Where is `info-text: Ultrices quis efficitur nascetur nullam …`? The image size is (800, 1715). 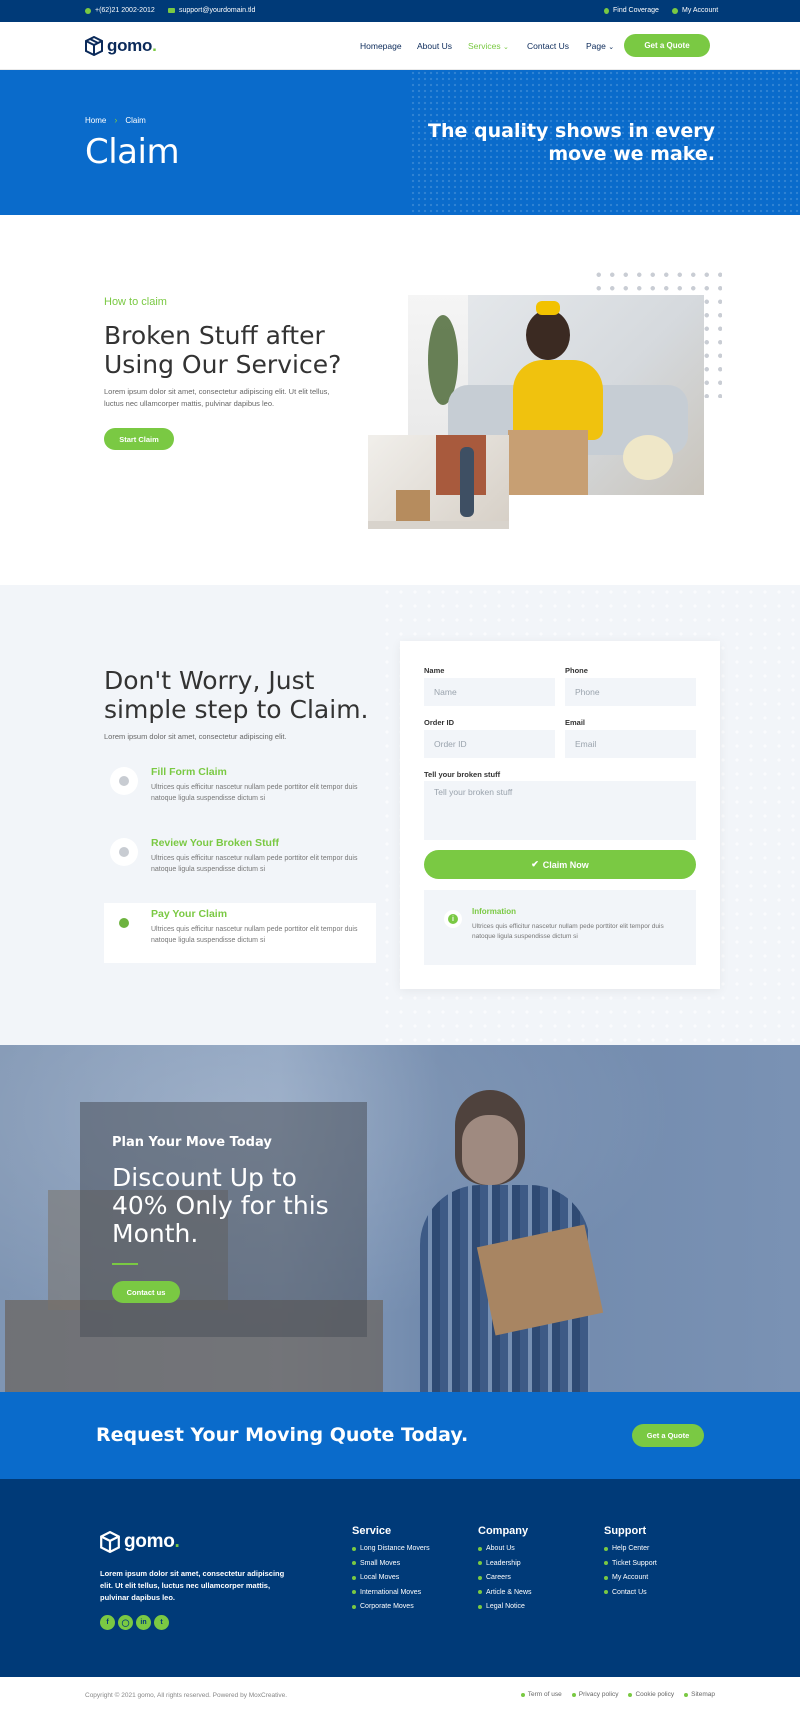
info-text: Ultrices quis efficitur nascetur nullam … is located at coordinates (568, 931).